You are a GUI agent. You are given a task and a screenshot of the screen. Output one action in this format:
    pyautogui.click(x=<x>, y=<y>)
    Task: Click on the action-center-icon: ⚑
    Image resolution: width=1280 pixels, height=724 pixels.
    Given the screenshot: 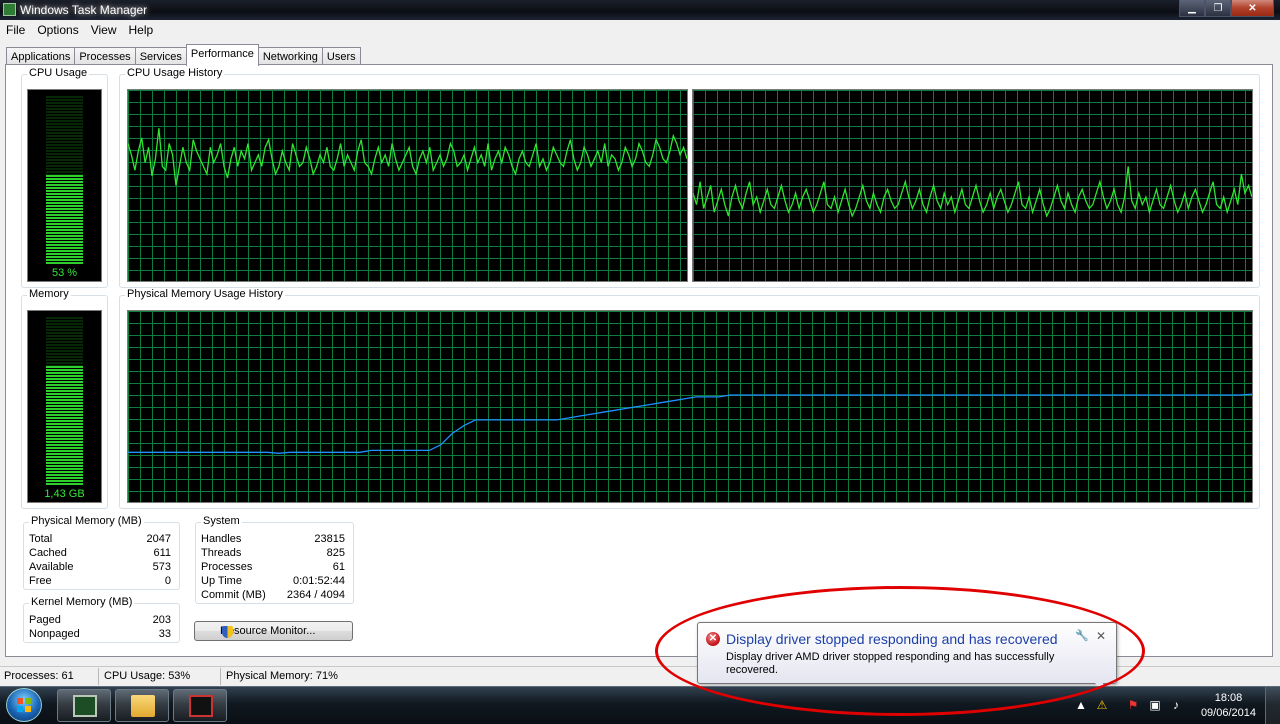 What is the action you would take?
    pyautogui.click(x=1133, y=705)
    